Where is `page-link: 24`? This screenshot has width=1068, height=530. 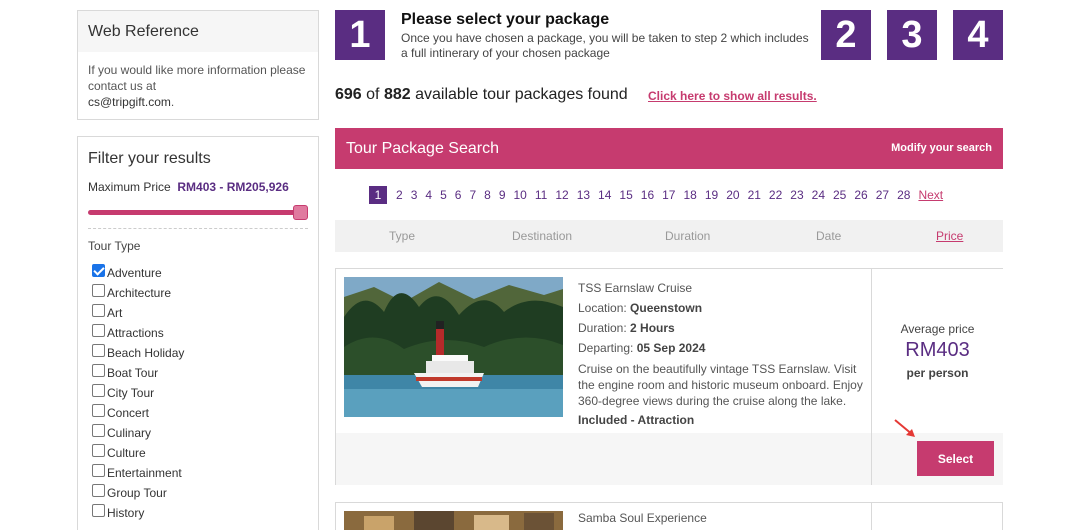 page-link: 24 is located at coordinates (818, 195).